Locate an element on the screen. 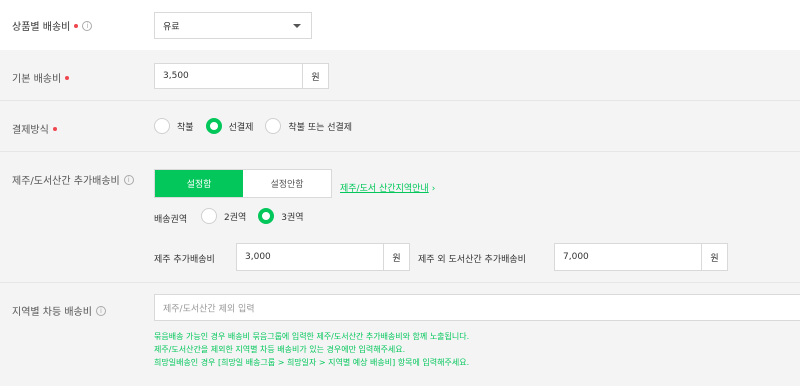  payment-label-group: 결제방식 is located at coordinates (34, 128).